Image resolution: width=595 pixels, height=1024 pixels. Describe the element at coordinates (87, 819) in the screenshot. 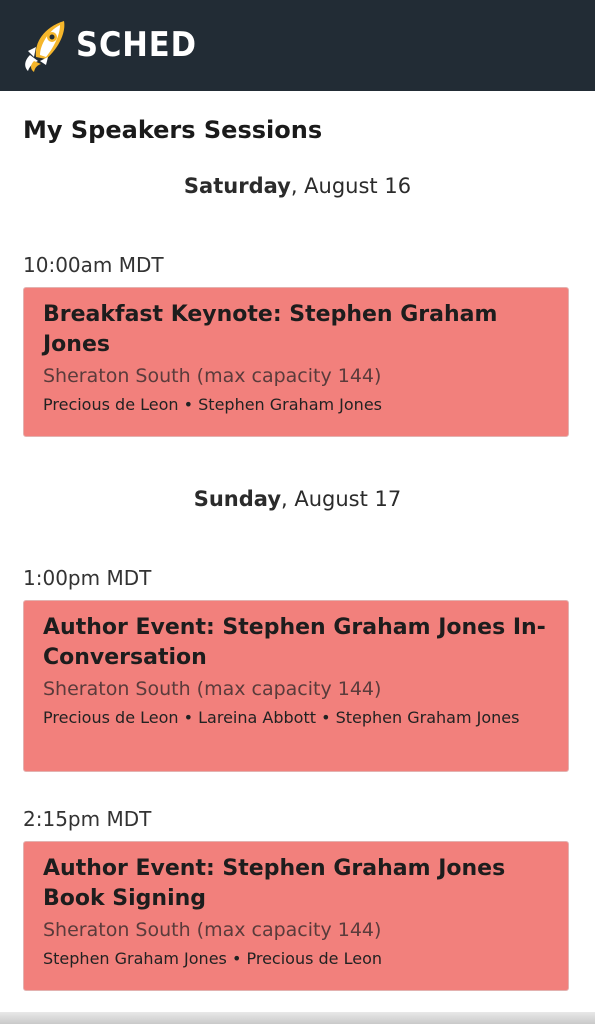

I see `time-slot-label: 2:15pm MDT` at that location.